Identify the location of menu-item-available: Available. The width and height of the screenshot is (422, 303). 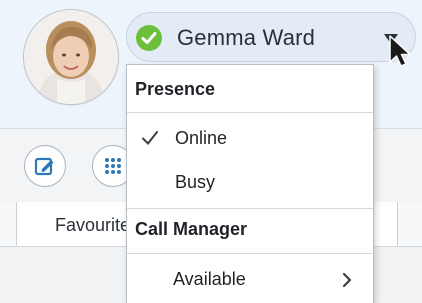
(250, 280).